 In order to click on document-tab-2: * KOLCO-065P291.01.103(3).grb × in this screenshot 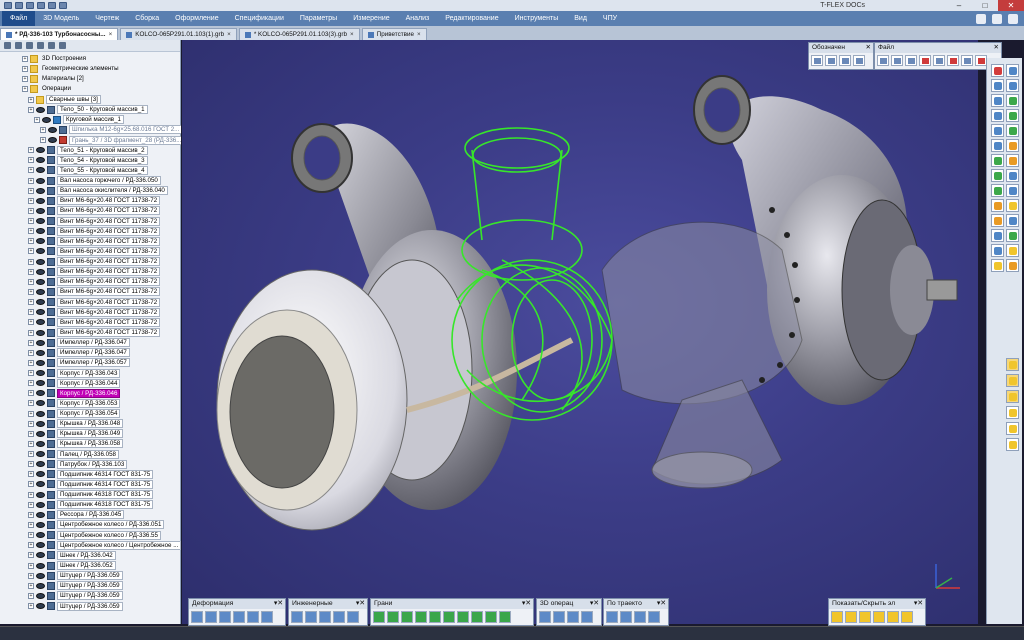, I will do `click(299, 34)`.